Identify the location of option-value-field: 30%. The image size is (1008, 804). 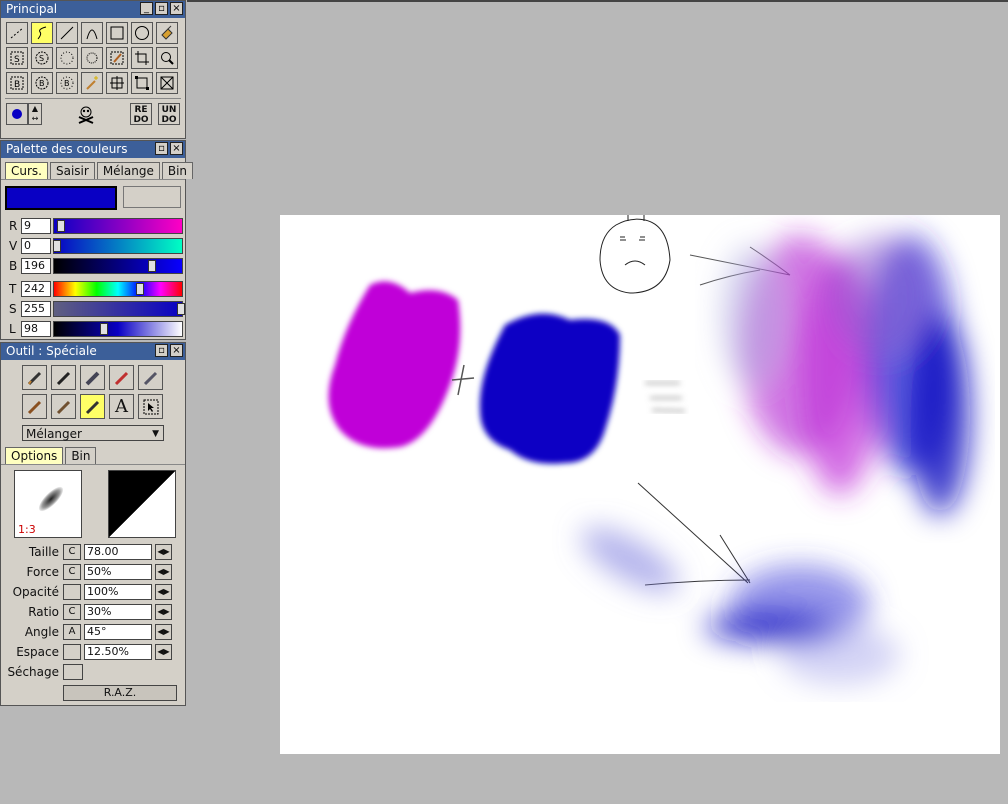
(118, 612).